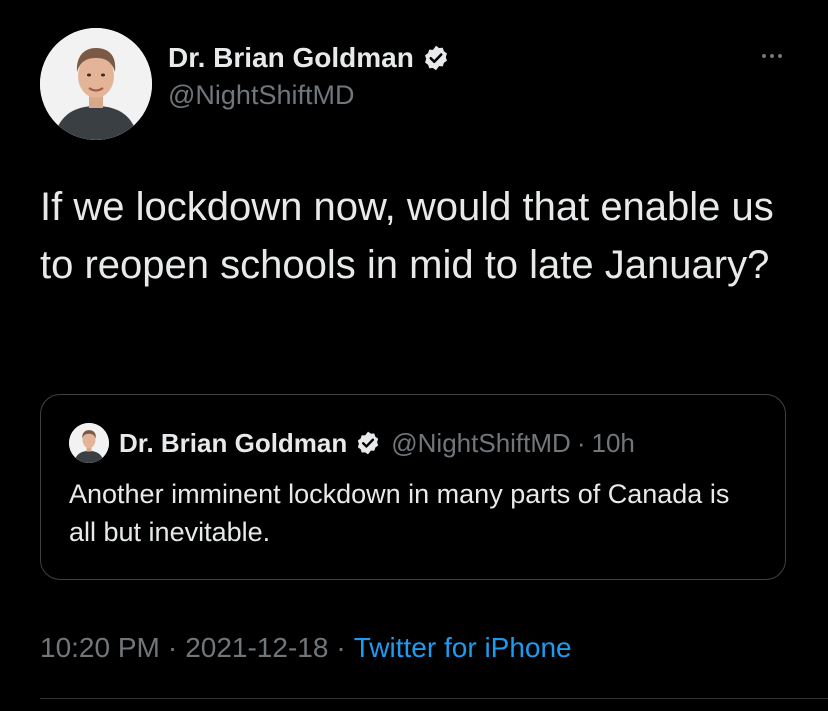 The image size is (828, 711). I want to click on more-horizontal-icon, so click(764, 56).